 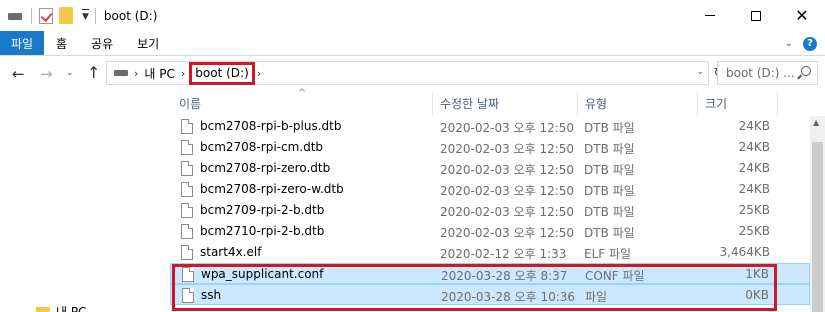 I want to click on minimize-button, so click(x=710, y=15).